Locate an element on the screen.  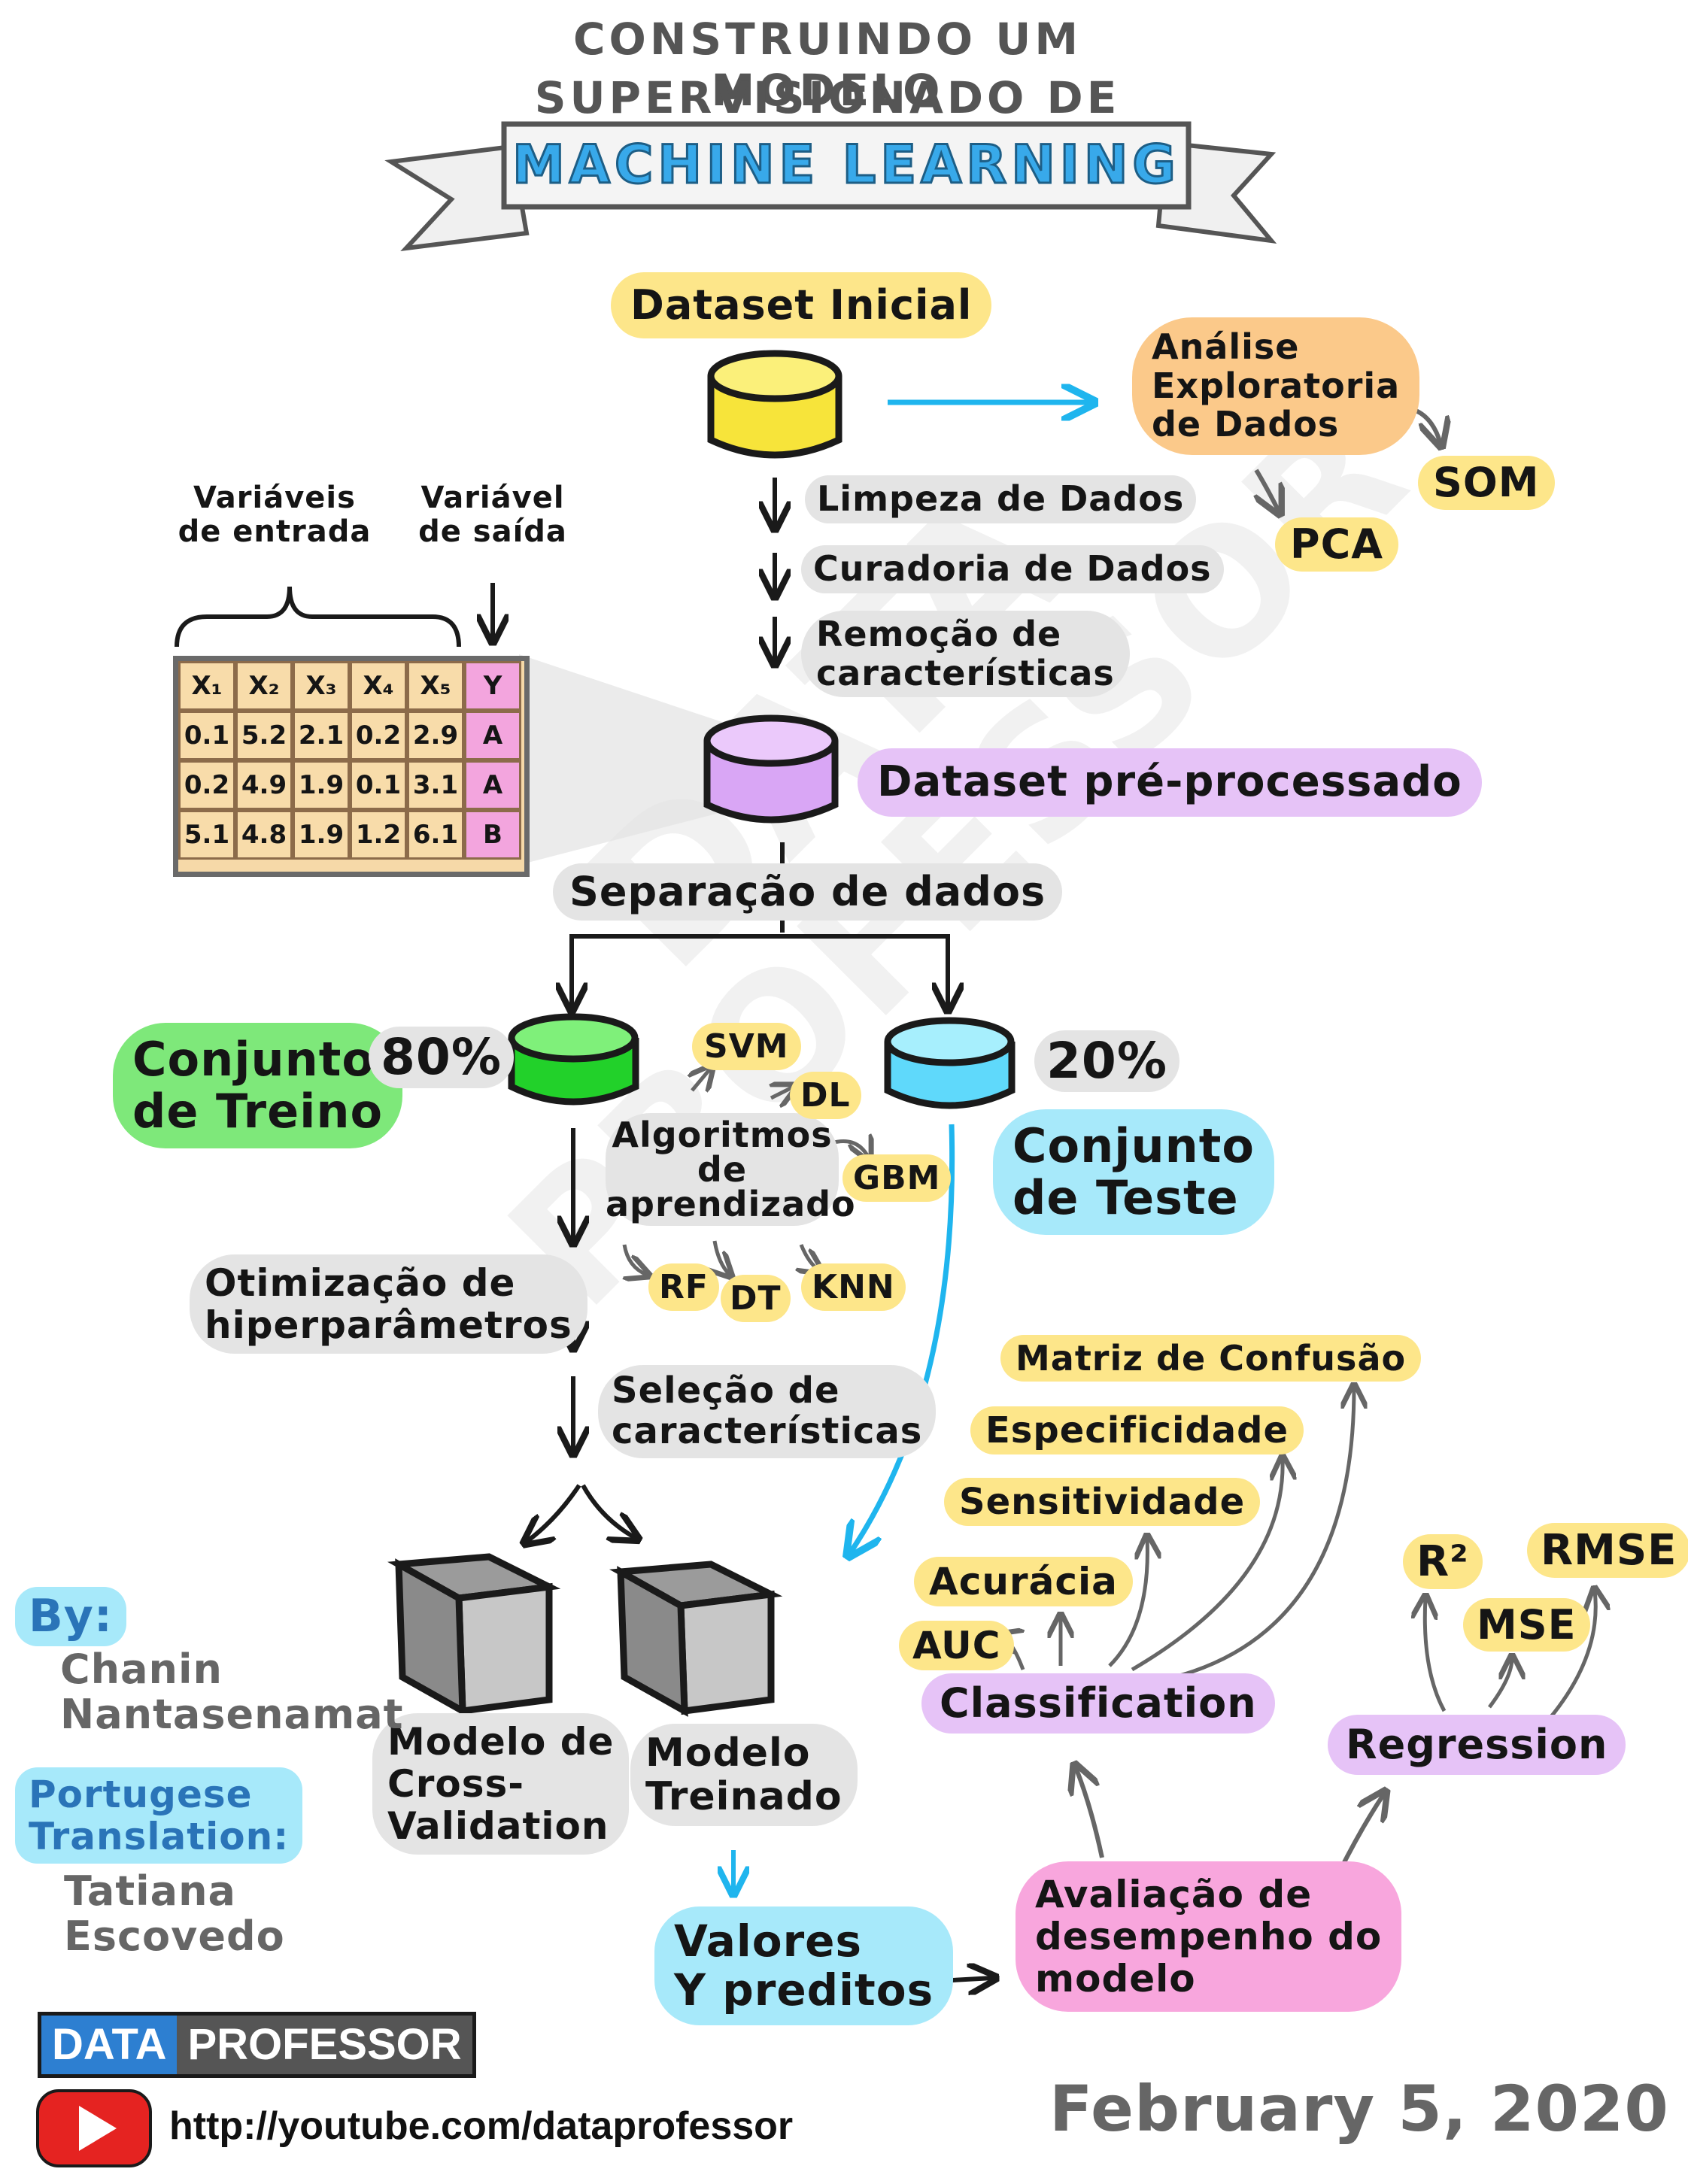
database-icon-preprocessed is located at coordinates (771, 769).